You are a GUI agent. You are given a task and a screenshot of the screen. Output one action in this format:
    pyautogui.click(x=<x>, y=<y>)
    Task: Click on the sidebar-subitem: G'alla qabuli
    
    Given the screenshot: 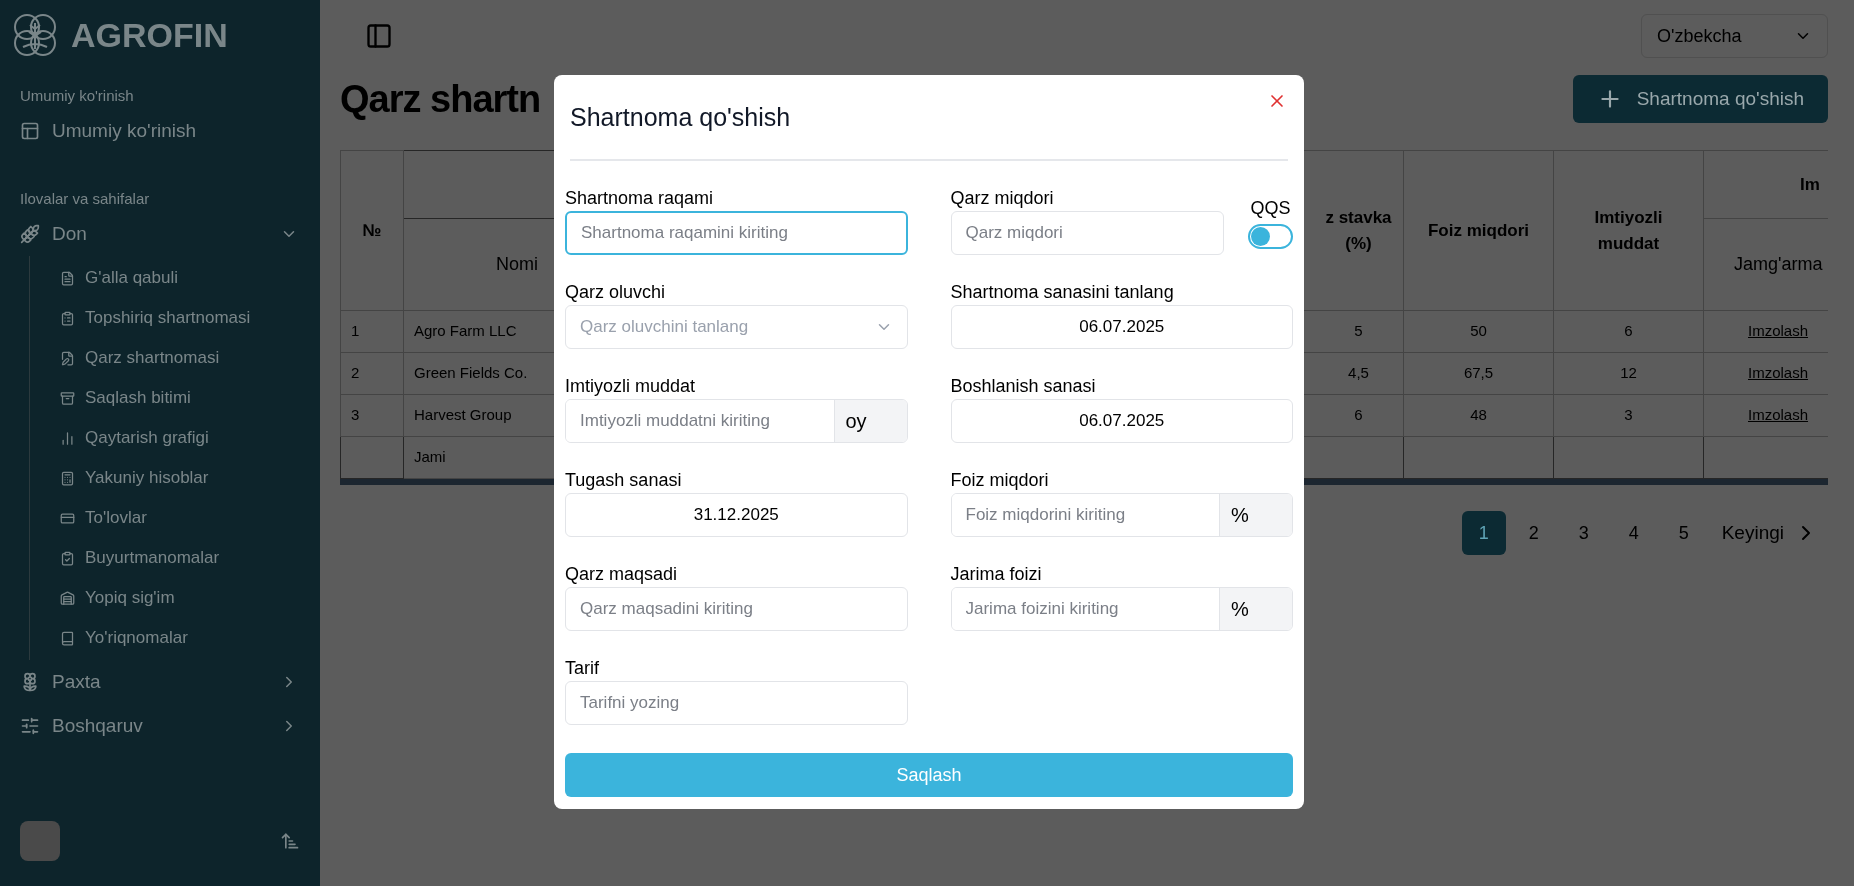 What is the action you would take?
    pyautogui.click(x=175, y=278)
    